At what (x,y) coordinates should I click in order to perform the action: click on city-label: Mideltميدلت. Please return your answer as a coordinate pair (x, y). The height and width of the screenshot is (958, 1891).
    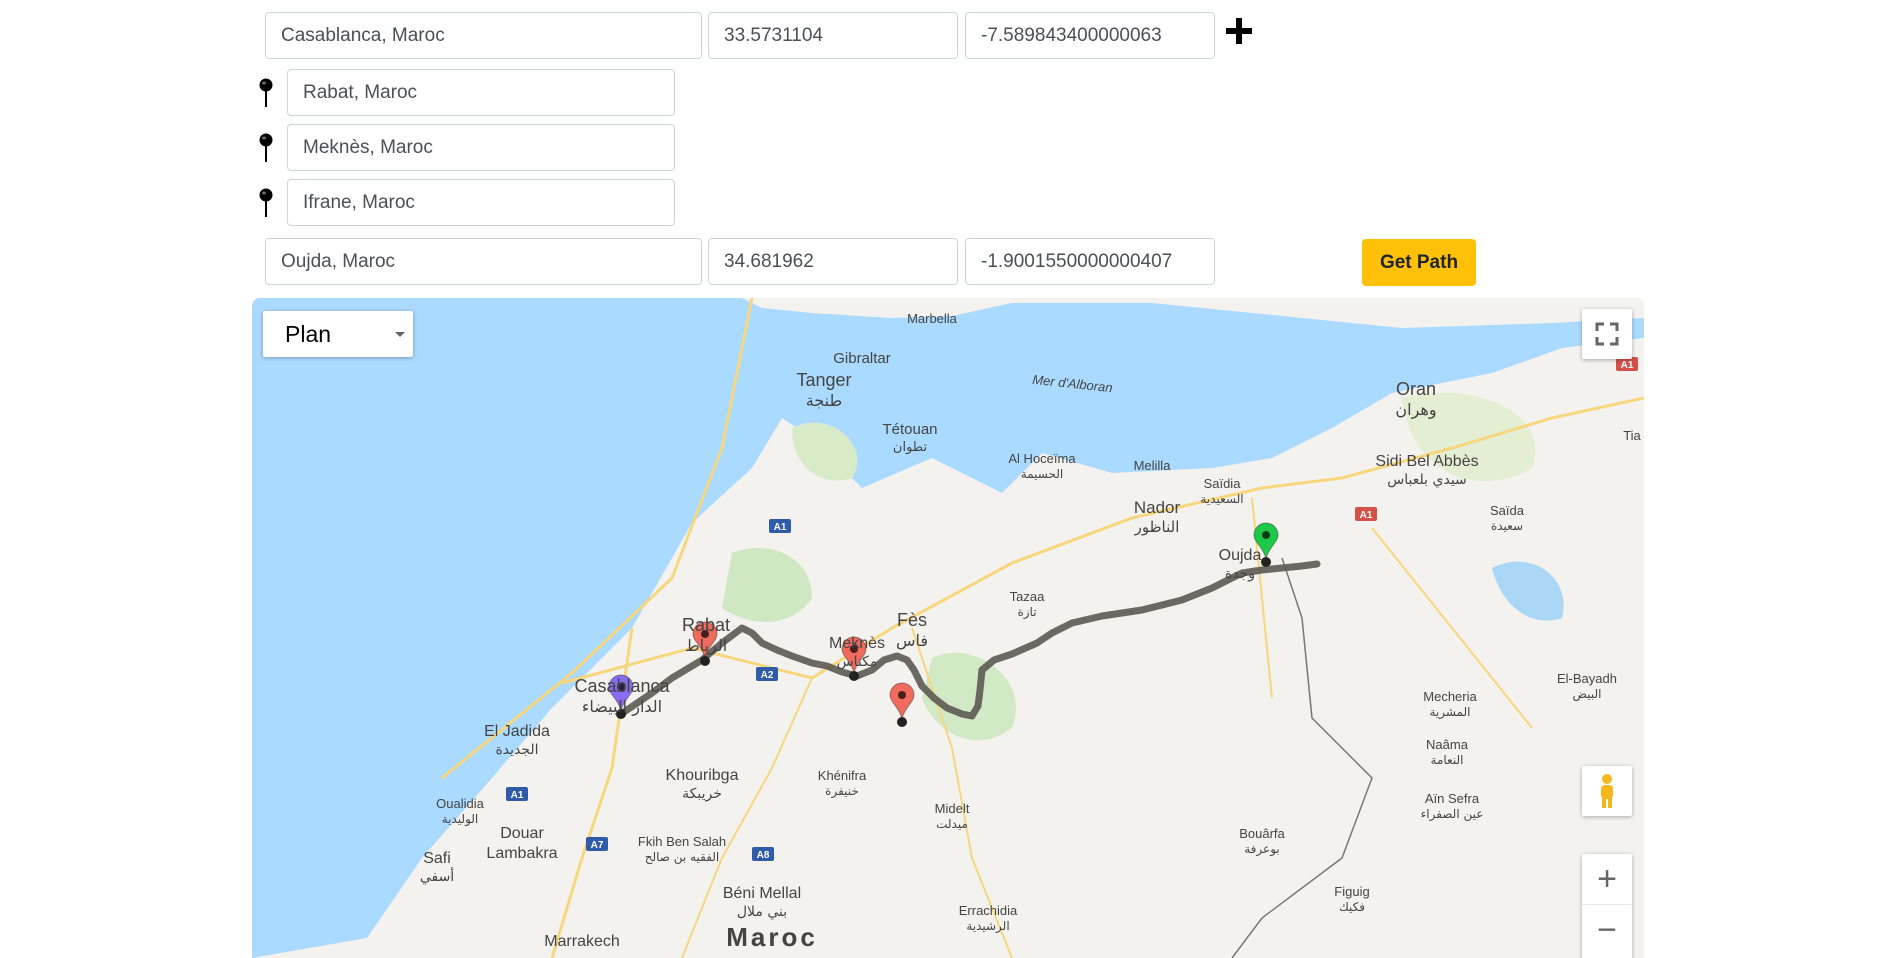
    Looking at the image, I should click on (952, 816).